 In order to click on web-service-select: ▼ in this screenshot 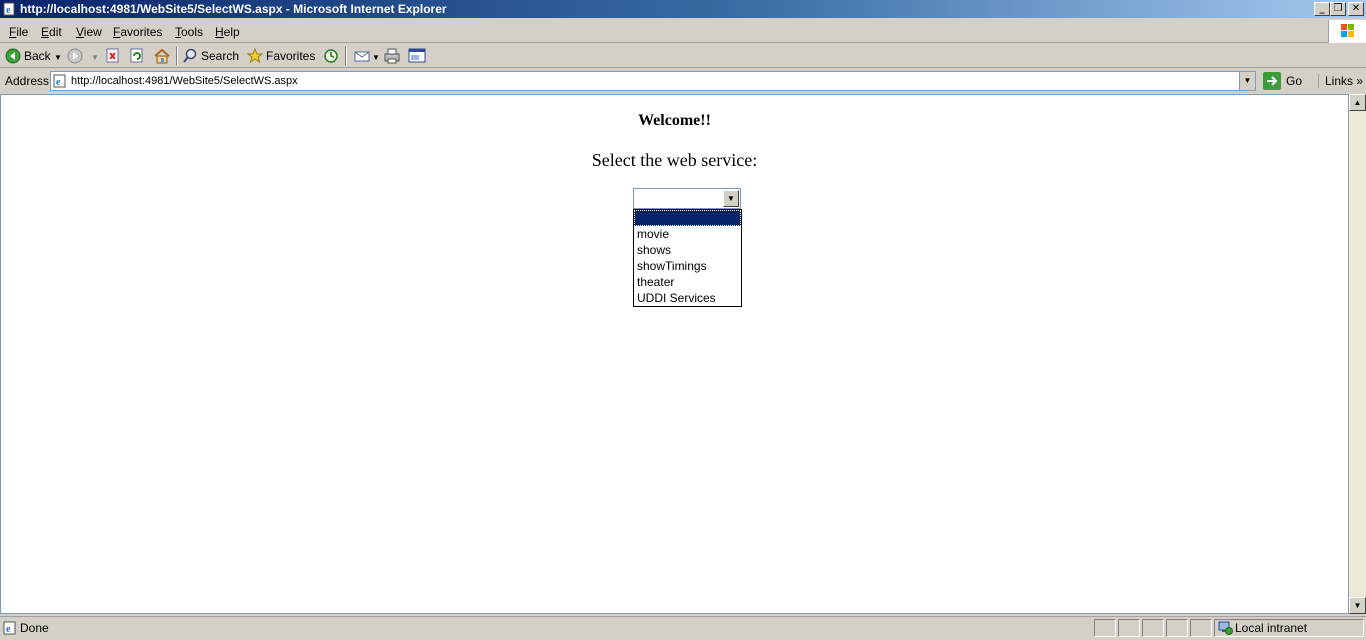, I will do `click(687, 198)`.